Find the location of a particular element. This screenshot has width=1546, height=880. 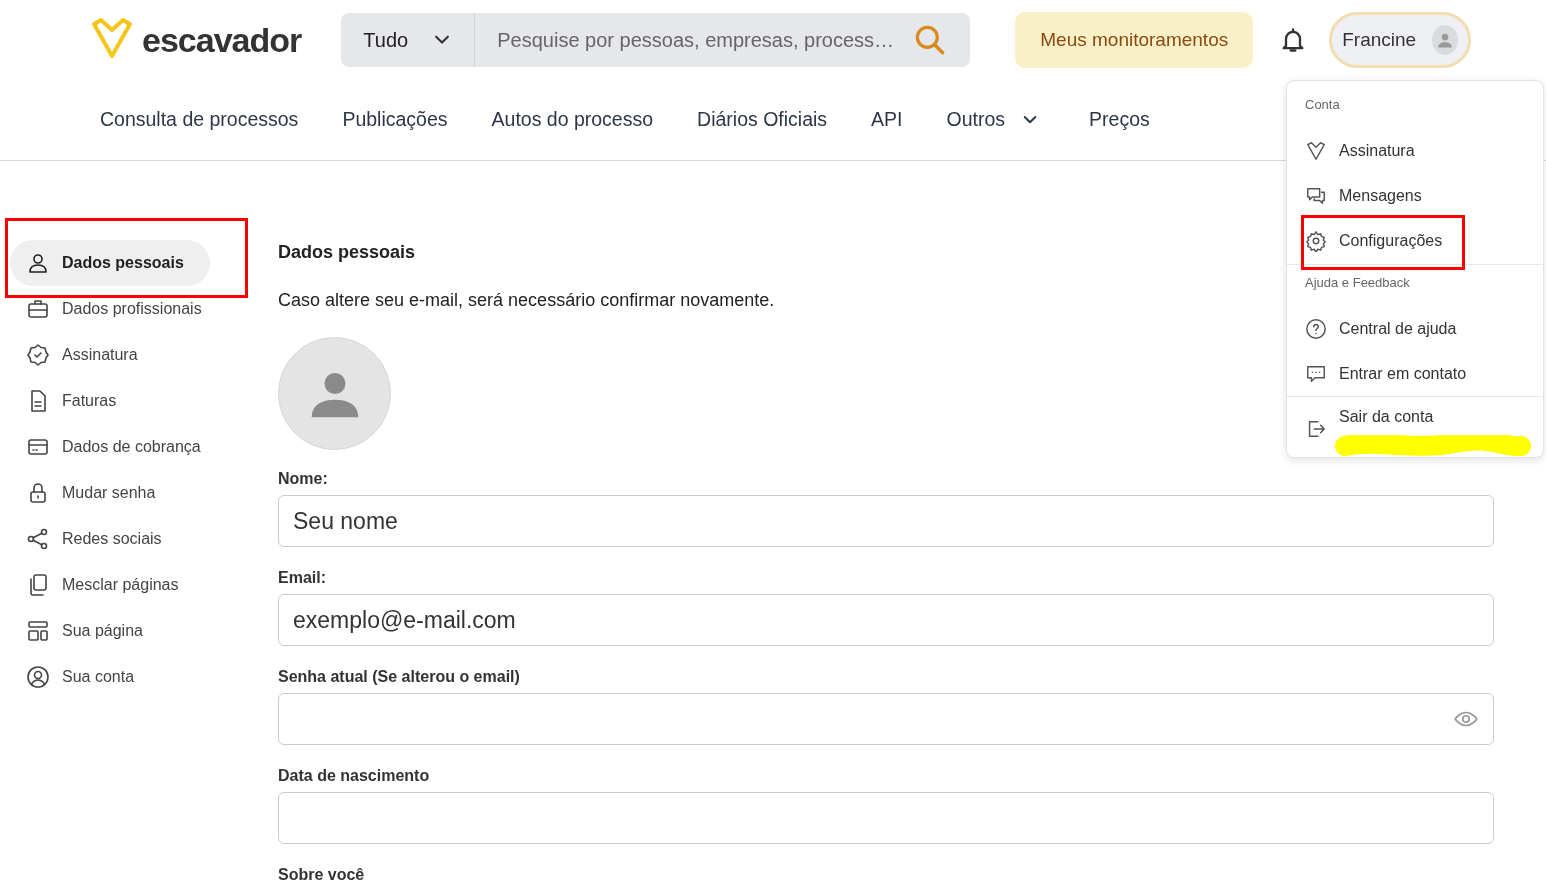

password-field is located at coordinates (886, 719).